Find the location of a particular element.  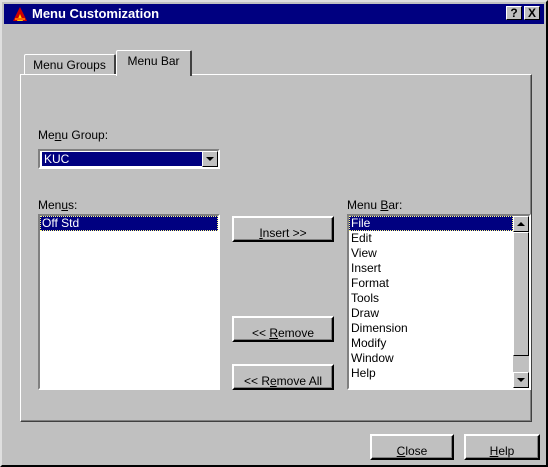

remove-all-button: << Remove All is located at coordinates (283, 377).